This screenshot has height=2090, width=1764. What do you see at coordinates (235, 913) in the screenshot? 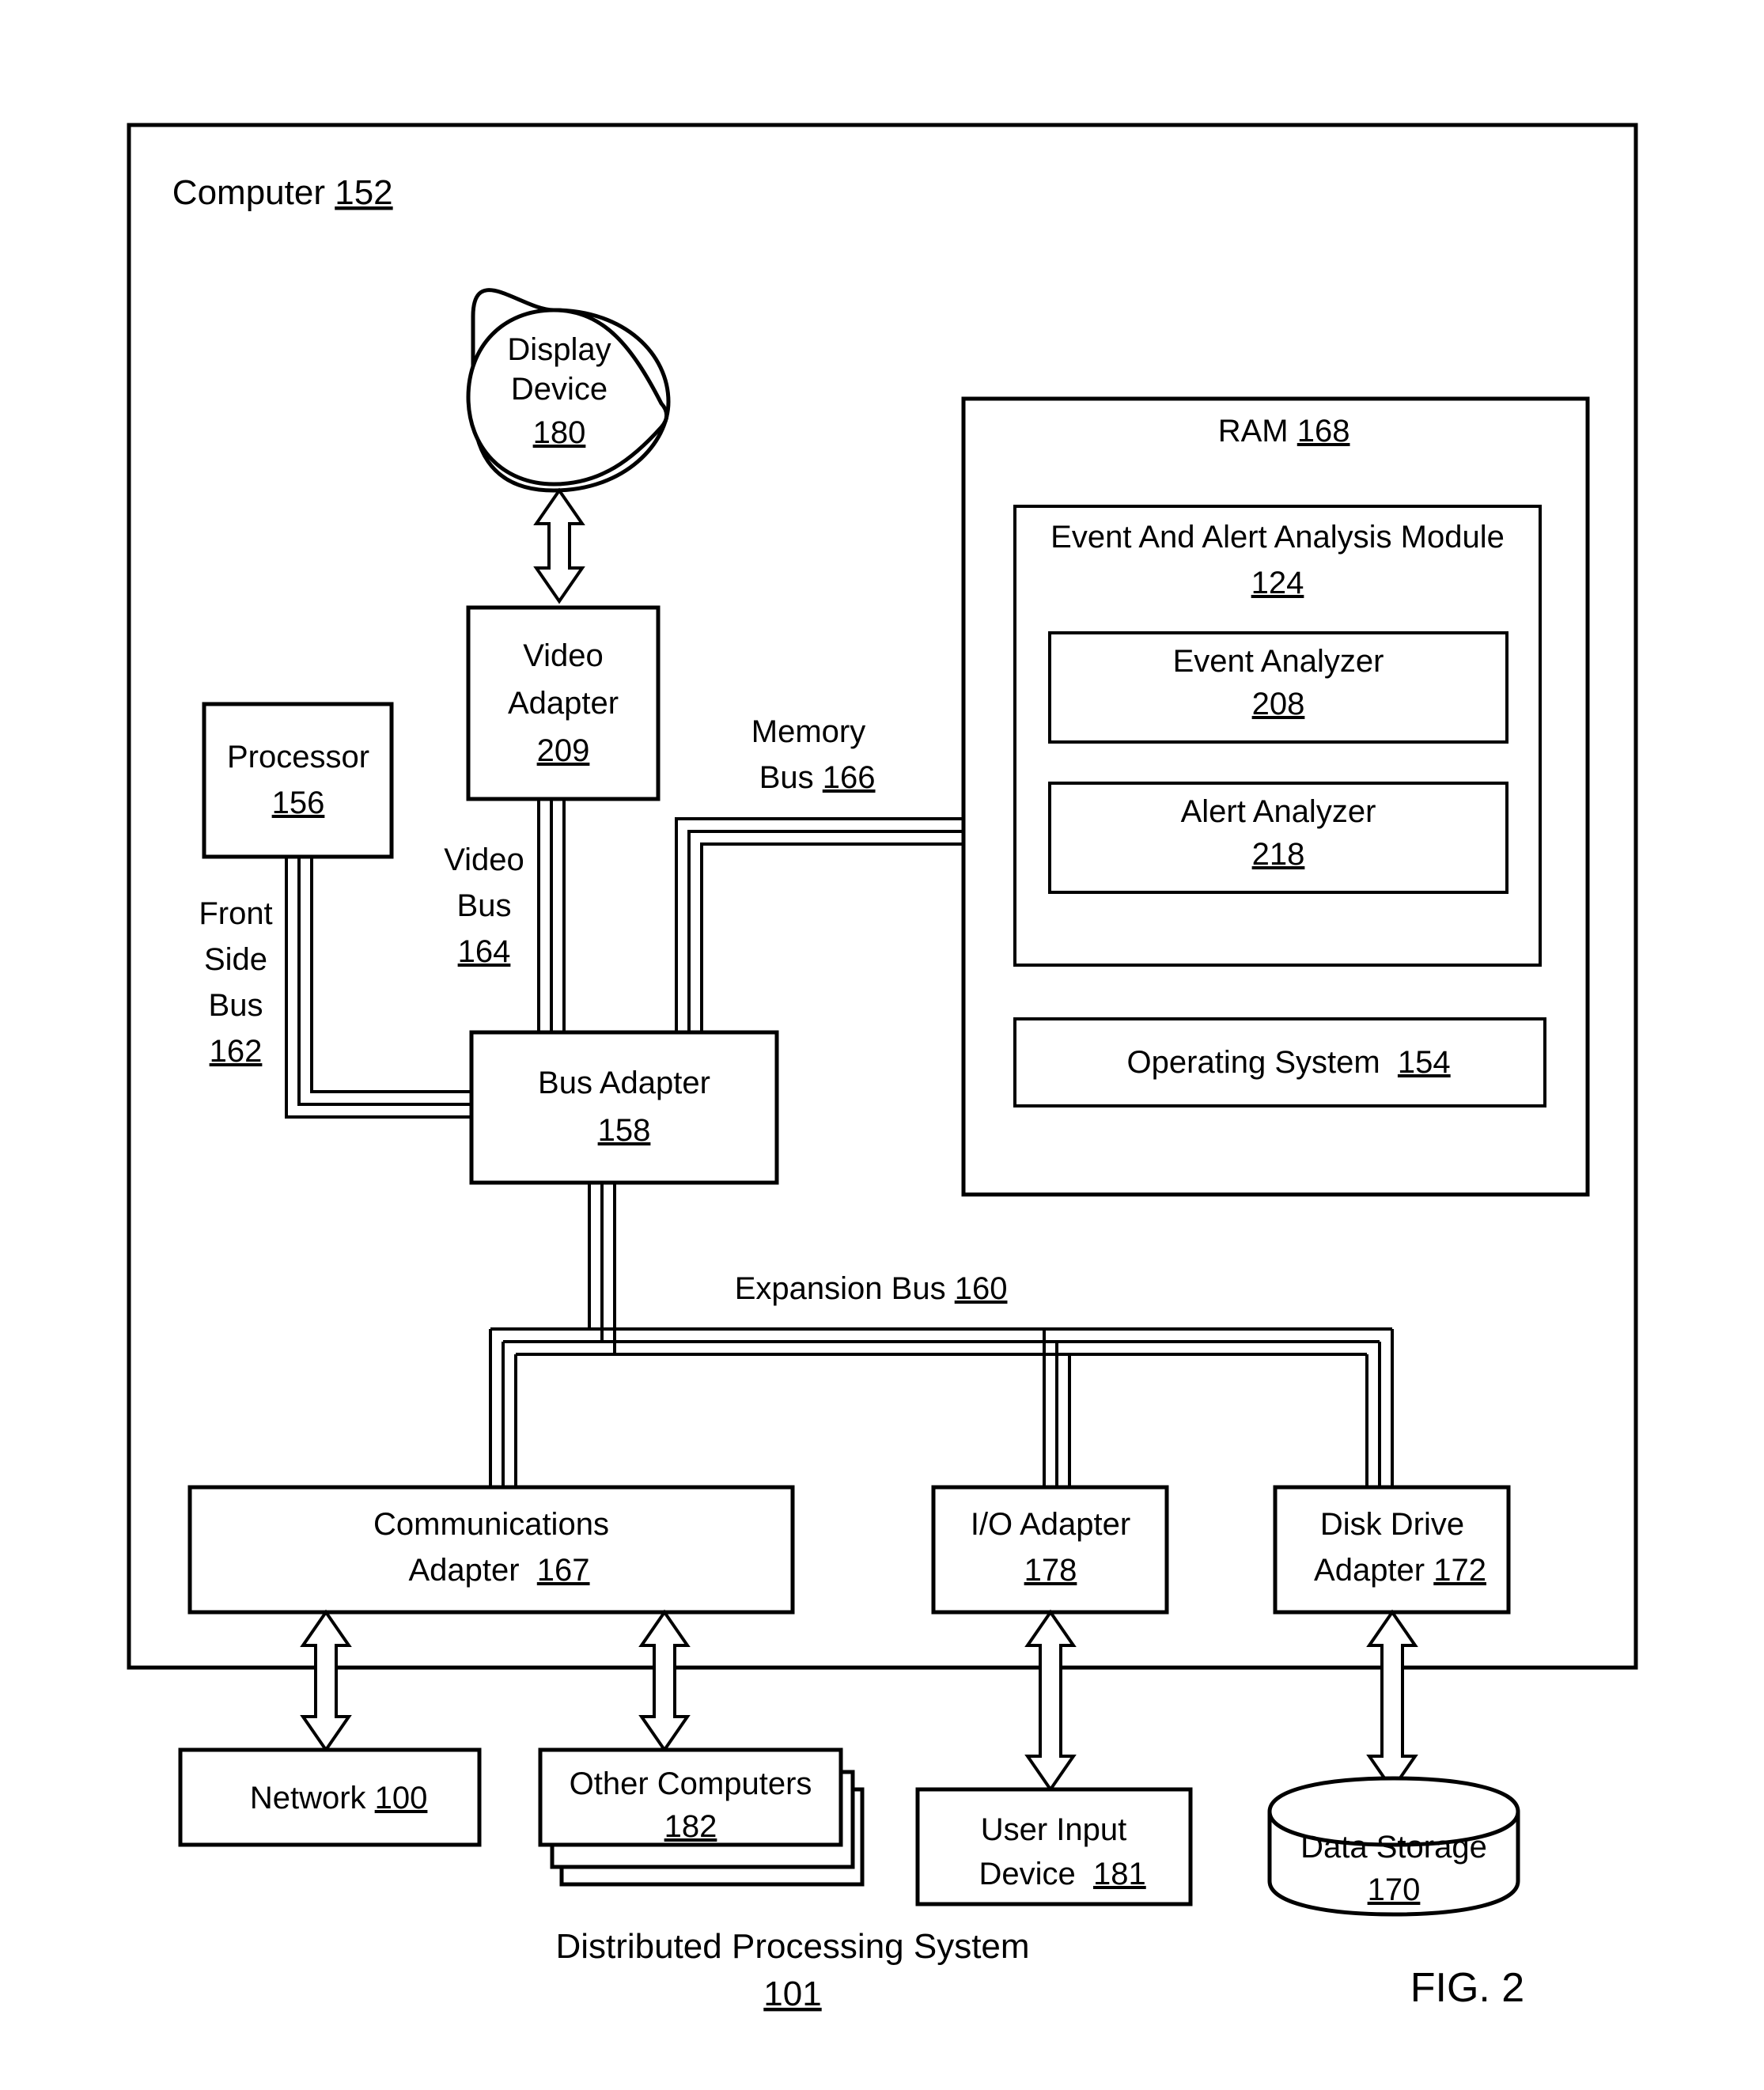
I see `svg-text: Front` at bounding box center [235, 913].